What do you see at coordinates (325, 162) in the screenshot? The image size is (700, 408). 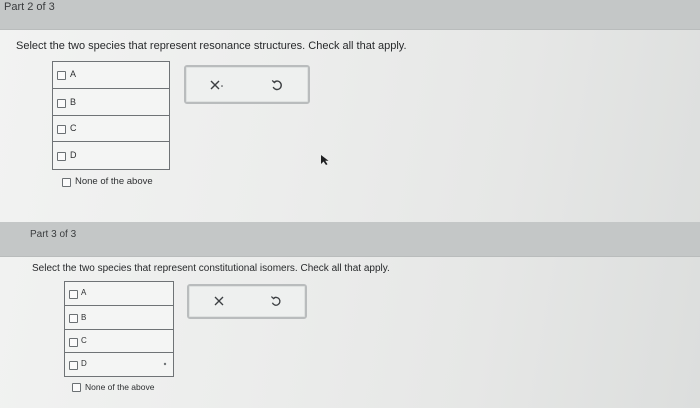 I see `mouse-cursor-icon` at bounding box center [325, 162].